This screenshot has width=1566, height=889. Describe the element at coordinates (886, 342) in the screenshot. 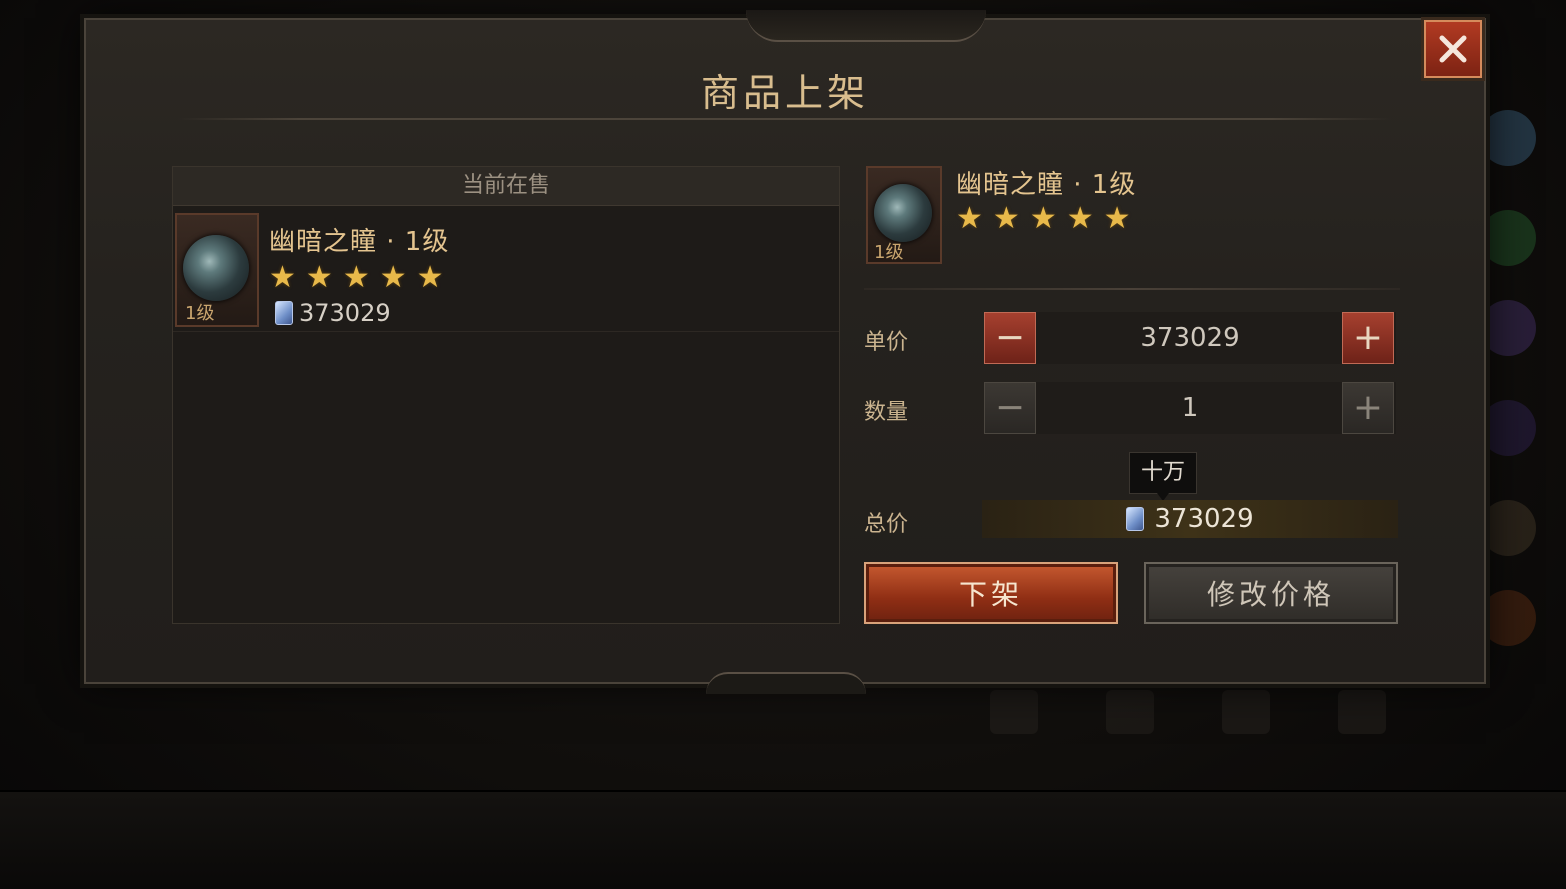

I see `unit-price-label: 单价` at that location.